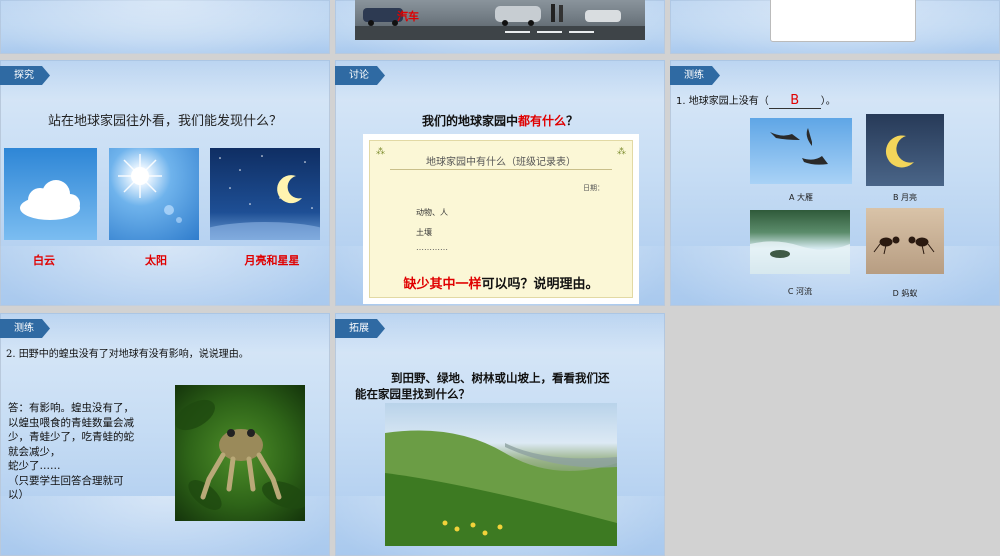  I want to click on frog-photo, so click(240, 453).